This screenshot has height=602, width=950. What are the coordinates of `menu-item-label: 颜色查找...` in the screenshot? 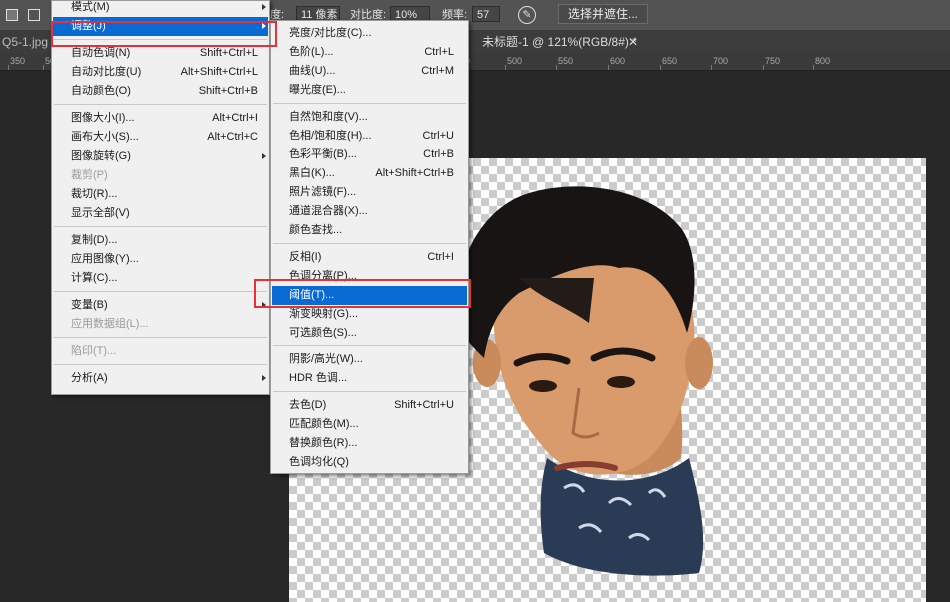 It's located at (316, 230).